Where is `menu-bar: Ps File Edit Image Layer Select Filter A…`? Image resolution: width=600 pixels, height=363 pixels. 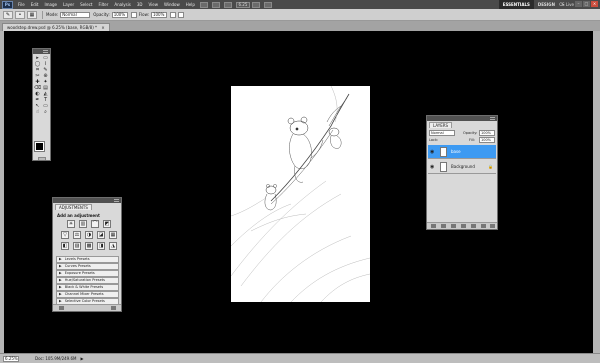 menu-bar: Ps File Edit Image Layer Select Filter A… is located at coordinates (300, 4).